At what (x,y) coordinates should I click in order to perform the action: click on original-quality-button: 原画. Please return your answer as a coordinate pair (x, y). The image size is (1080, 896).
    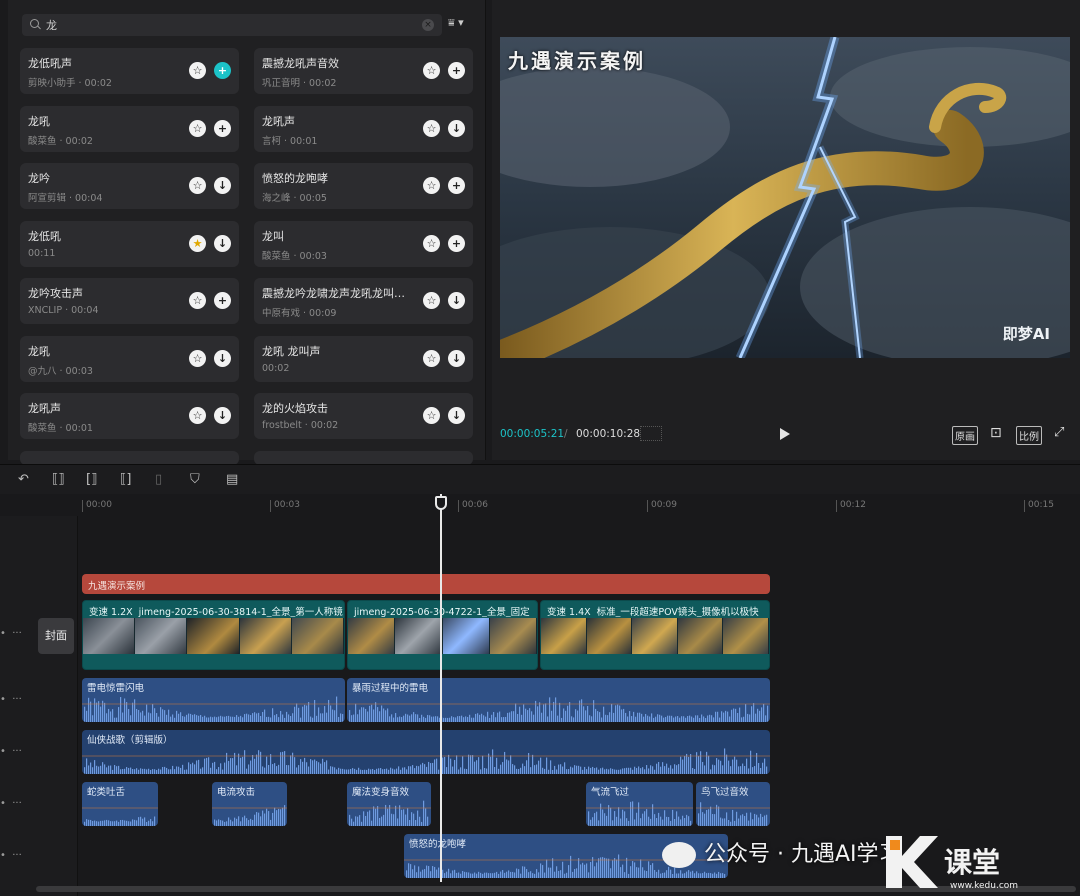
    Looking at the image, I should click on (965, 435).